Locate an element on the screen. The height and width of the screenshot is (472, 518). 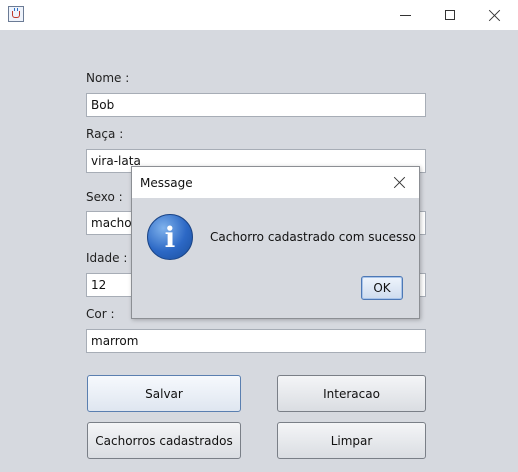
dialog-close-icon is located at coordinates (400, 182).